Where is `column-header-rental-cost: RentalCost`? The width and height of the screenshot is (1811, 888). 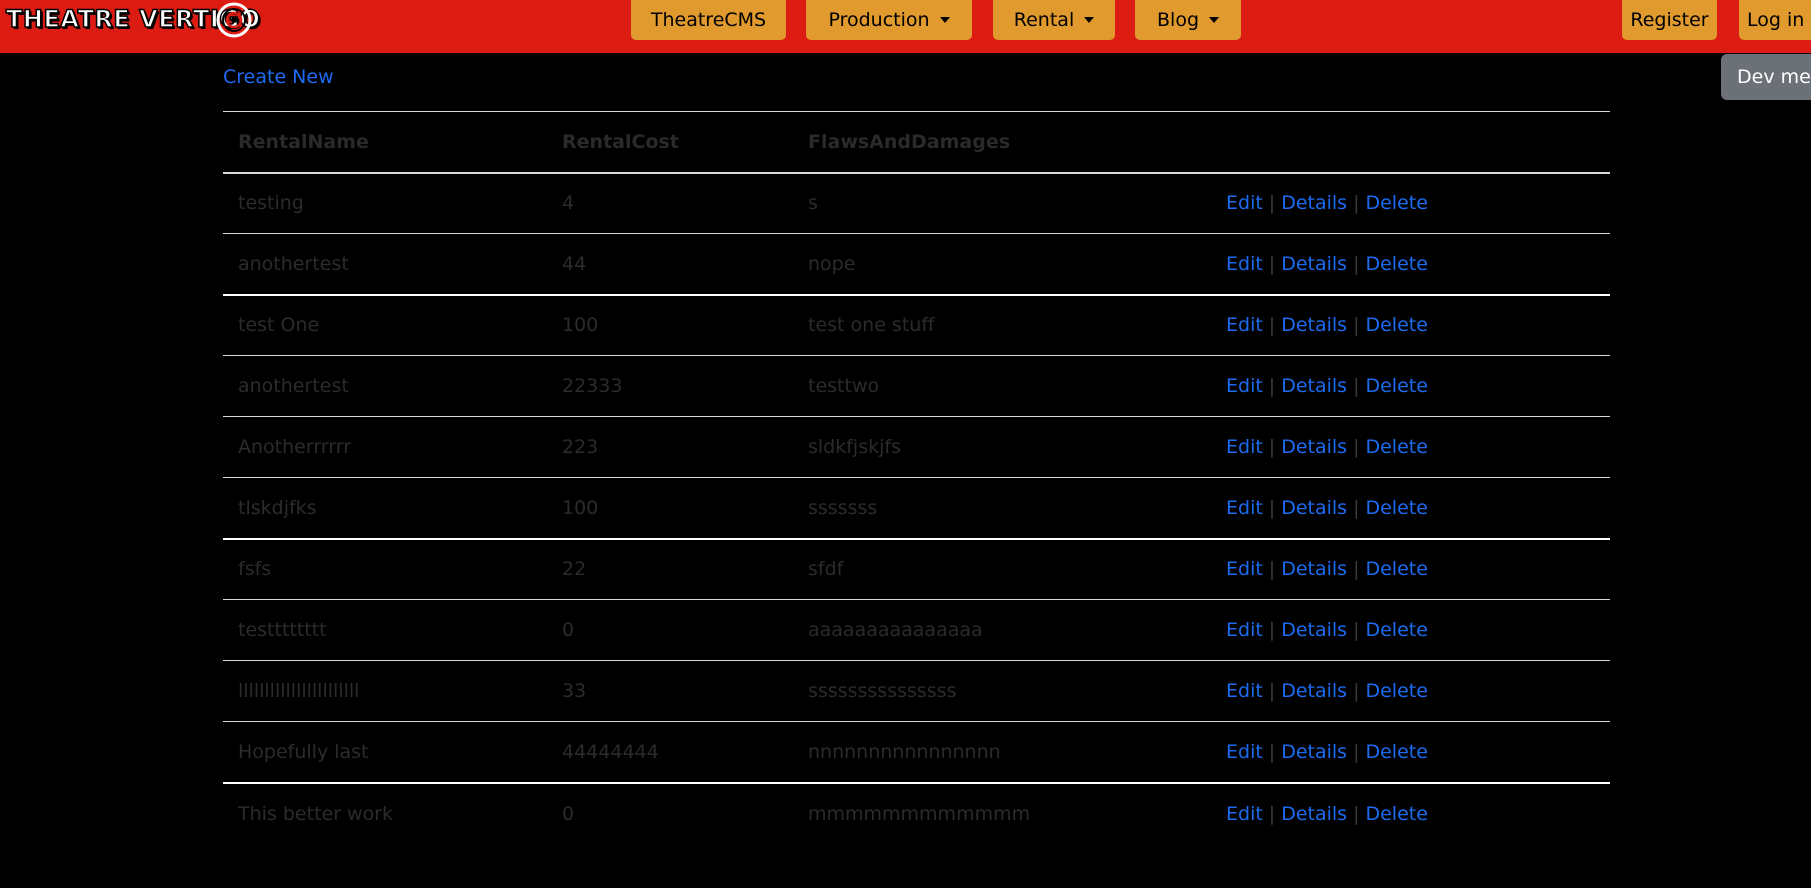 column-header-rental-cost: RentalCost is located at coordinates (620, 141).